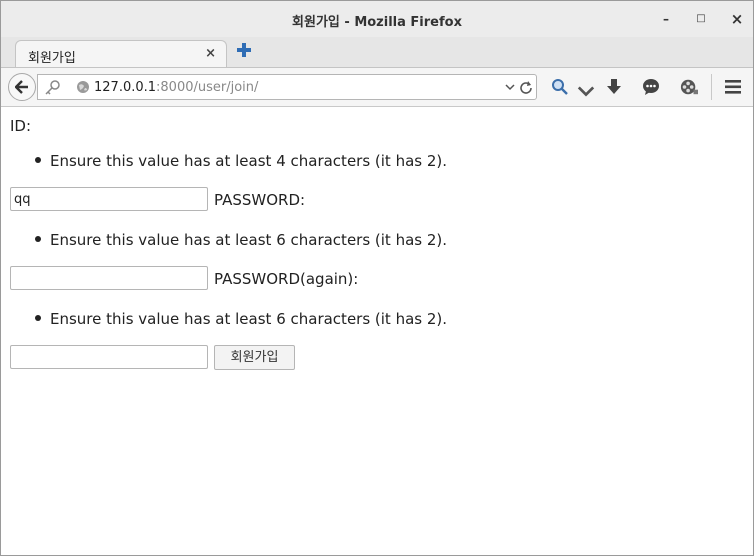  I want to click on back-button, so click(22, 87).